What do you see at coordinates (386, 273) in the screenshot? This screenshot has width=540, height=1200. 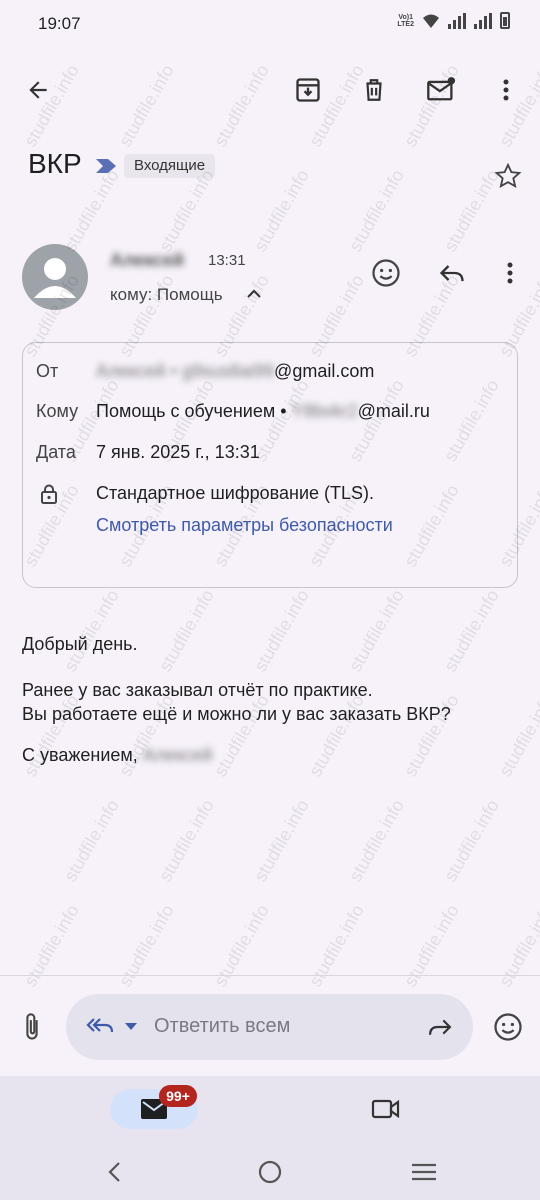 I see `emoji-reaction-icon` at bounding box center [386, 273].